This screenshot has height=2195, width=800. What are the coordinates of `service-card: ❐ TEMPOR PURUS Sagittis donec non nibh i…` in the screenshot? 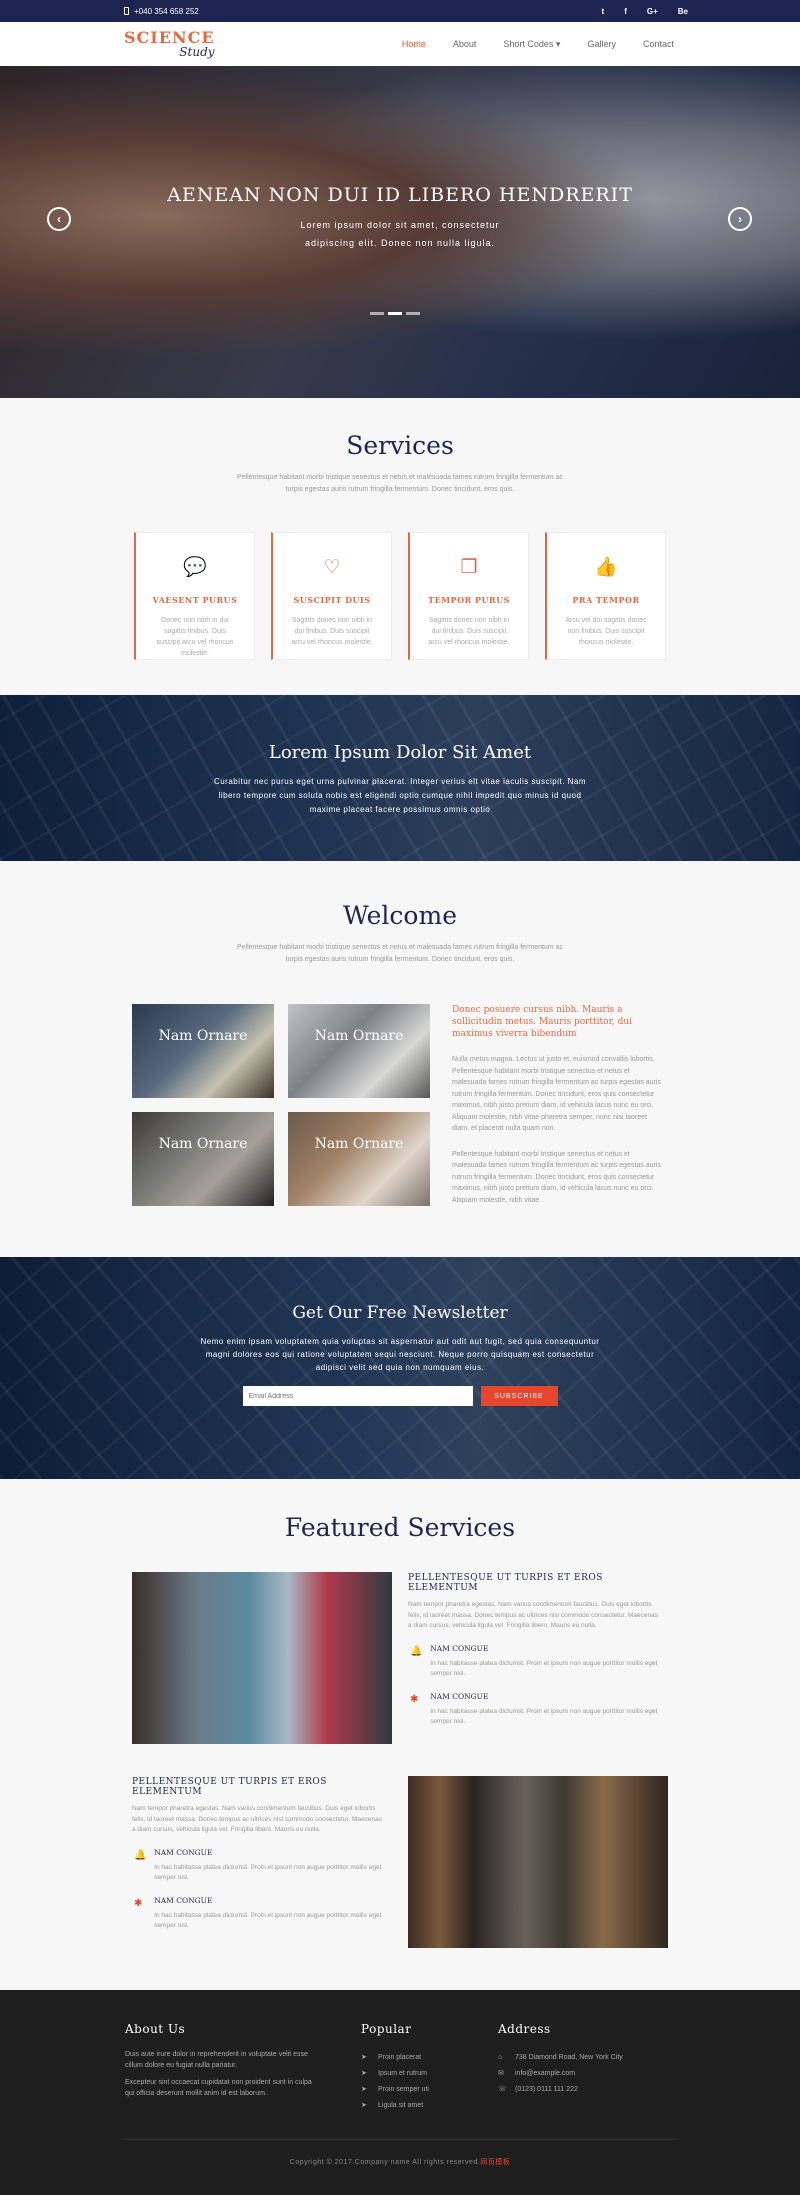 It's located at (468, 596).